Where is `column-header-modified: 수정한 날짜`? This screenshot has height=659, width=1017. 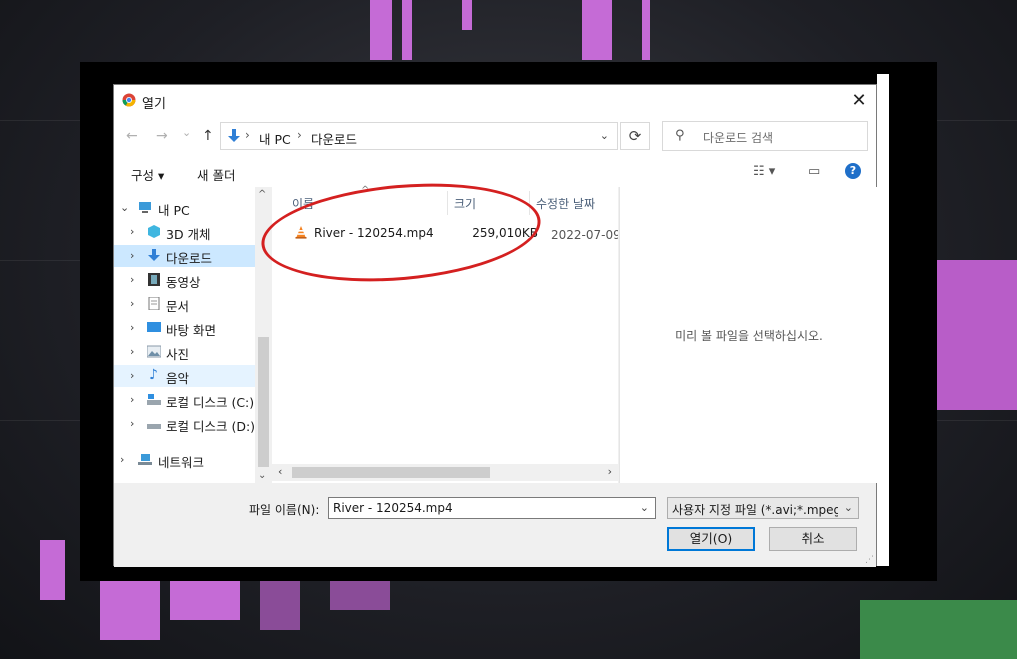
column-header-modified: 수정한 날짜 is located at coordinates (565, 203).